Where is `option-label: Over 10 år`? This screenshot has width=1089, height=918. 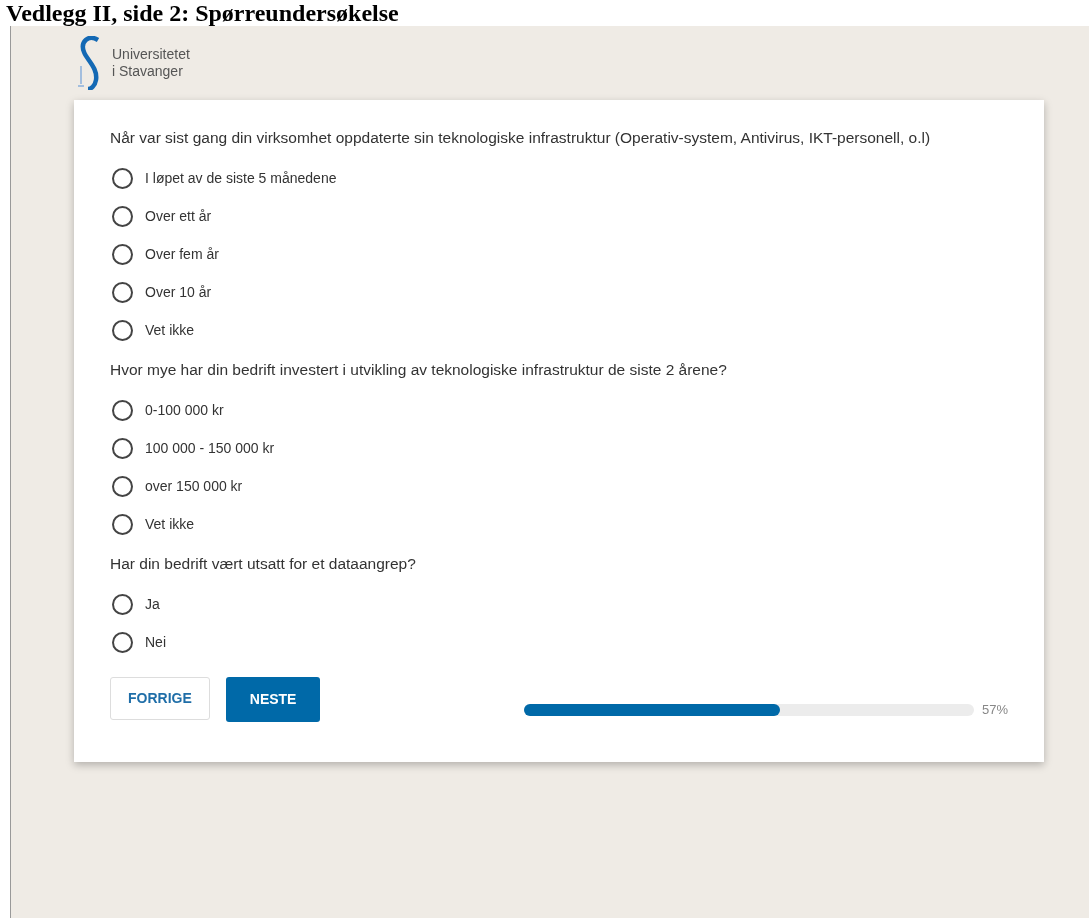 option-label: Over 10 år is located at coordinates (178, 292).